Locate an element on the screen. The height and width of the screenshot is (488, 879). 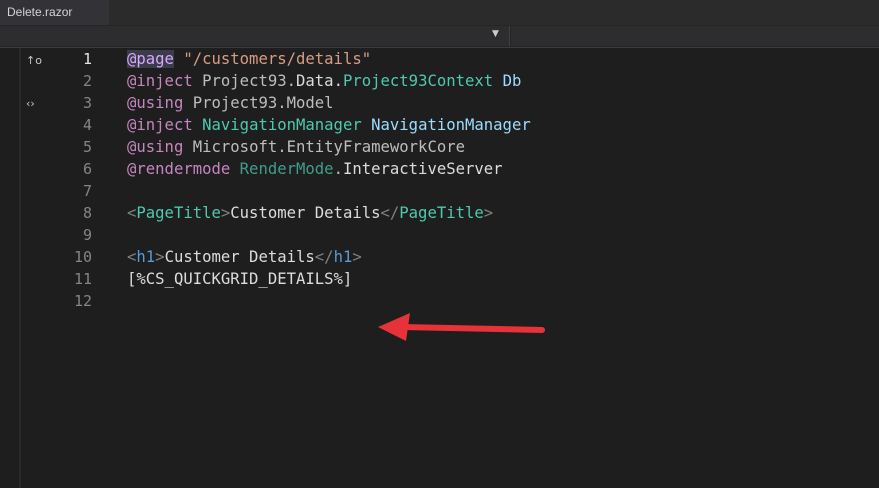
code-line: @using Microsoft.EntityFrameworkCore is located at coordinates (296, 147).